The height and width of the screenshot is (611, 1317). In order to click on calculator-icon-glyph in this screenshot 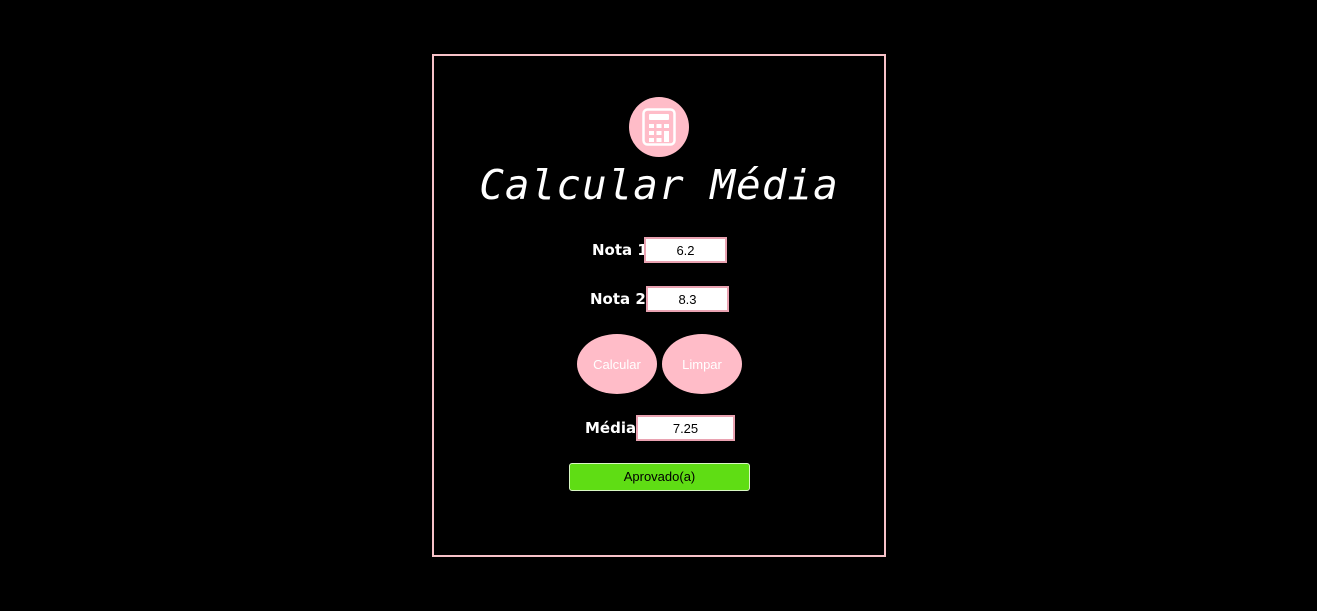, I will do `click(659, 127)`.